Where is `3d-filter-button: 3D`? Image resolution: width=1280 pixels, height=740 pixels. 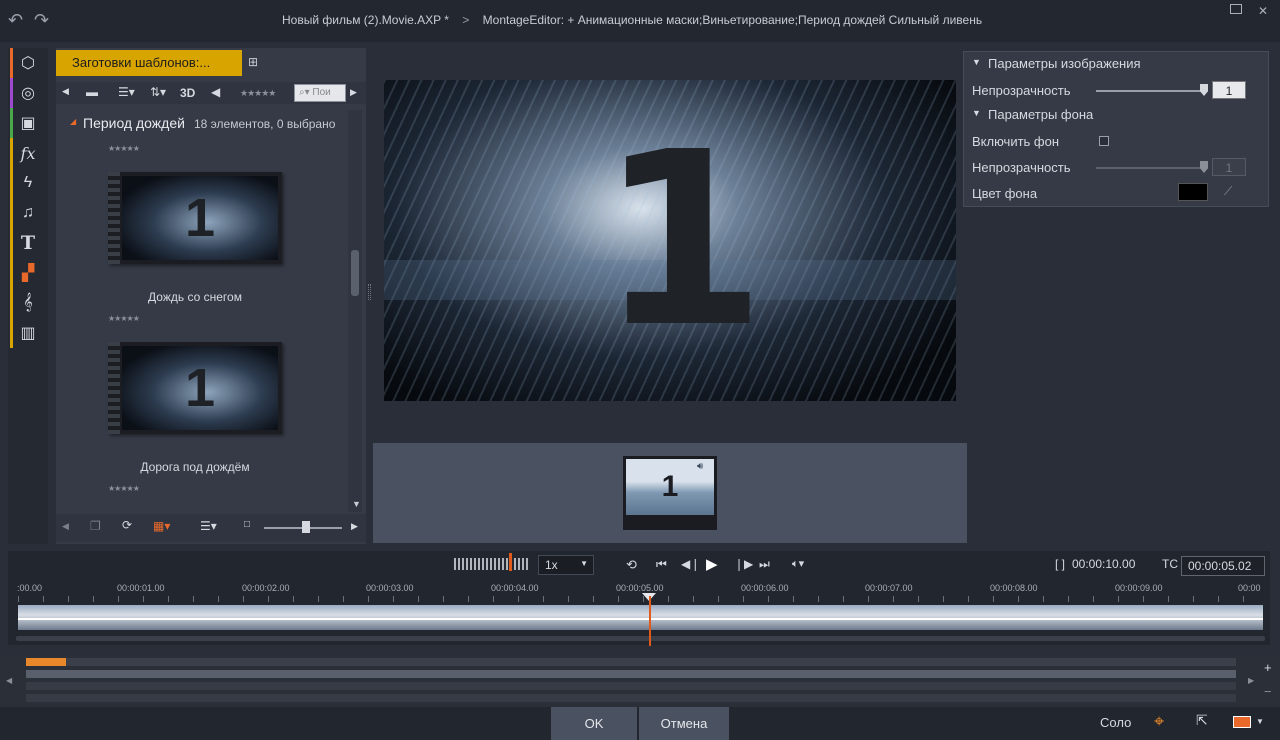 3d-filter-button: 3D is located at coordinates (187, 93).